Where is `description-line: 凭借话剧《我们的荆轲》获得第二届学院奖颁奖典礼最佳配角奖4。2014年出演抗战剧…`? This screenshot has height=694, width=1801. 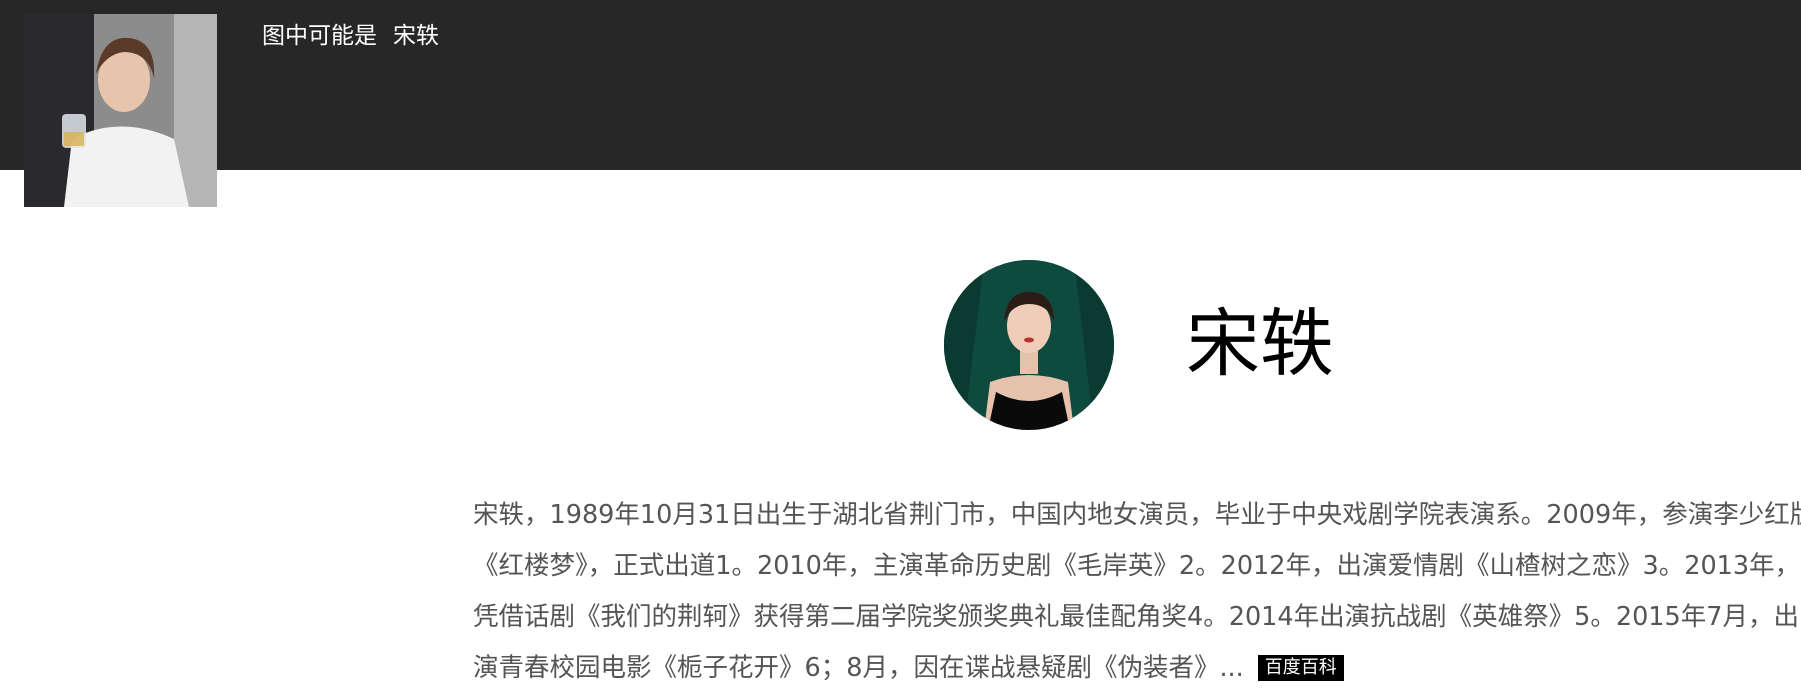
description-line: 凭借话剧《我们的荆轲》获得第二届学院奖颁奖典礼最佳配角奖4。2014年出演抗战剧… is located at coordinates (1136, 617).